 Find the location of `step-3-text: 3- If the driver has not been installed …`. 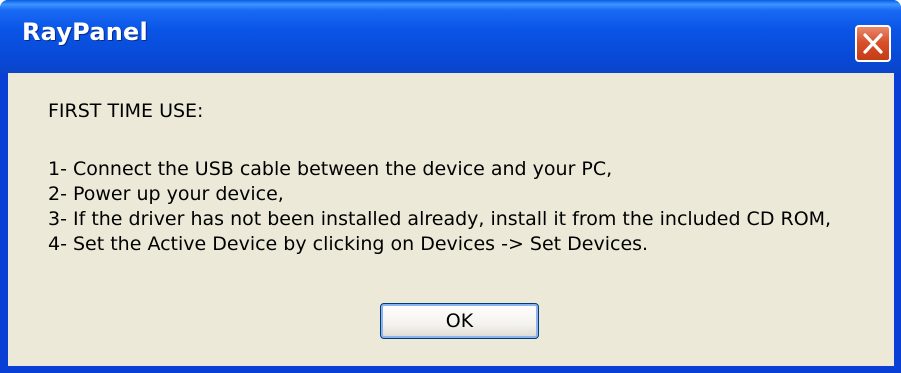

step-3-text: 3- If the driver has not been installed … is located at coordinates (440, 219).